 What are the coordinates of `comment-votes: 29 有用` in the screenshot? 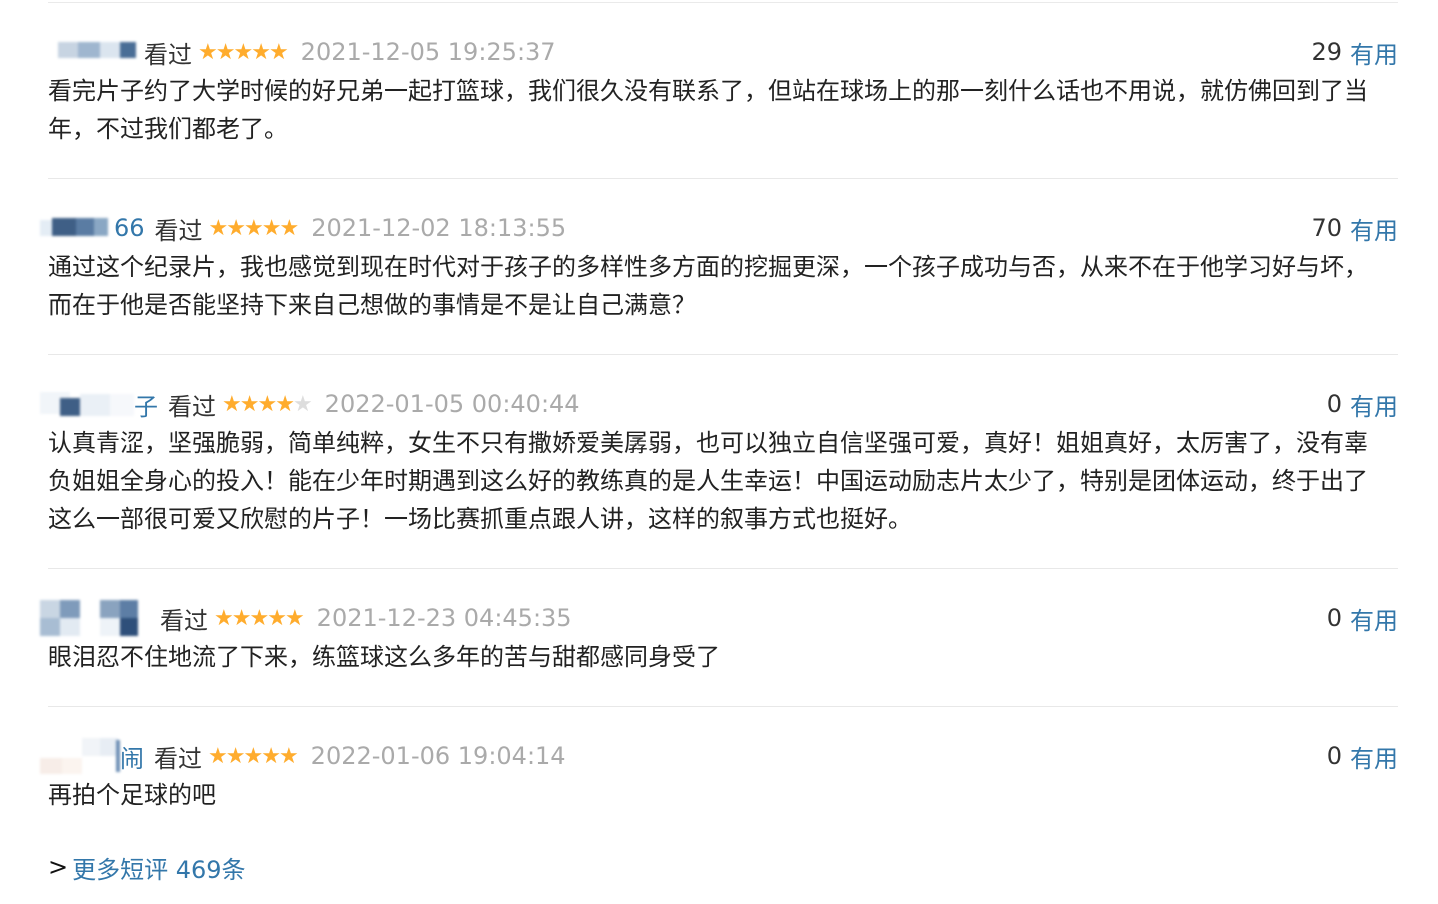 It's located at (1354, 52).